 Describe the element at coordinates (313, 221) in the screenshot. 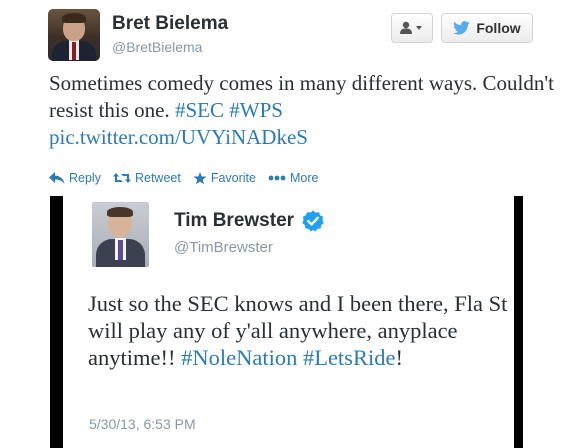

I see `verified-badge-icon` at that location.